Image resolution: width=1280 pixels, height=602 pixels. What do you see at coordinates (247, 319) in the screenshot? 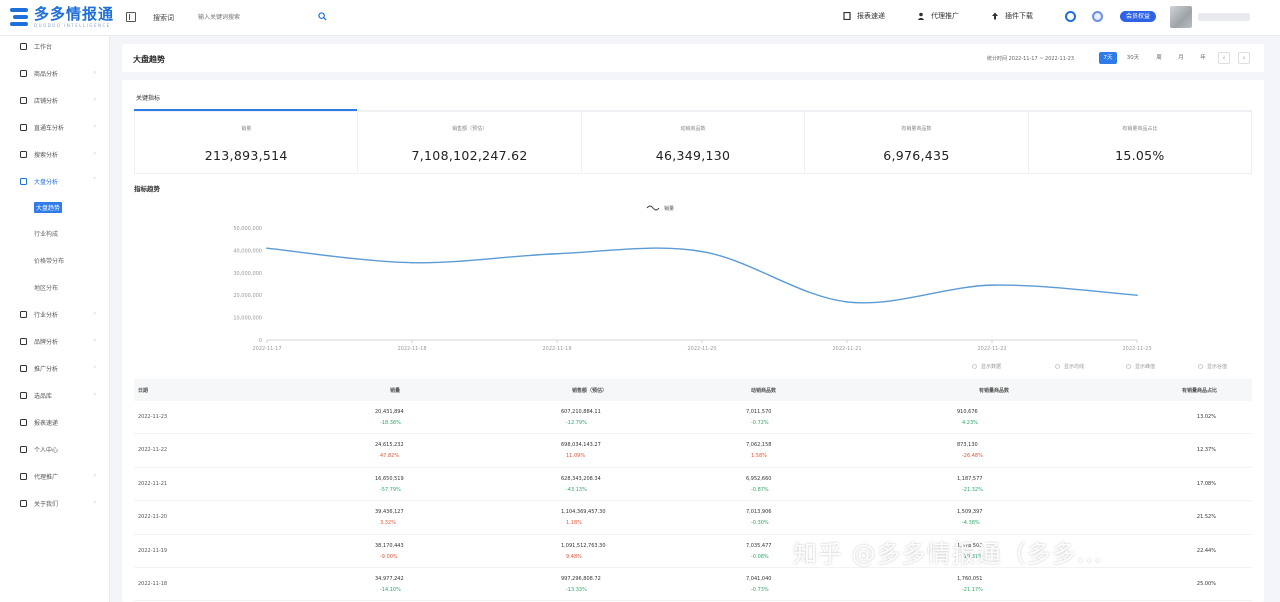
I see `y-tick-label: 10,000,000` at bounding box center [247, 319].